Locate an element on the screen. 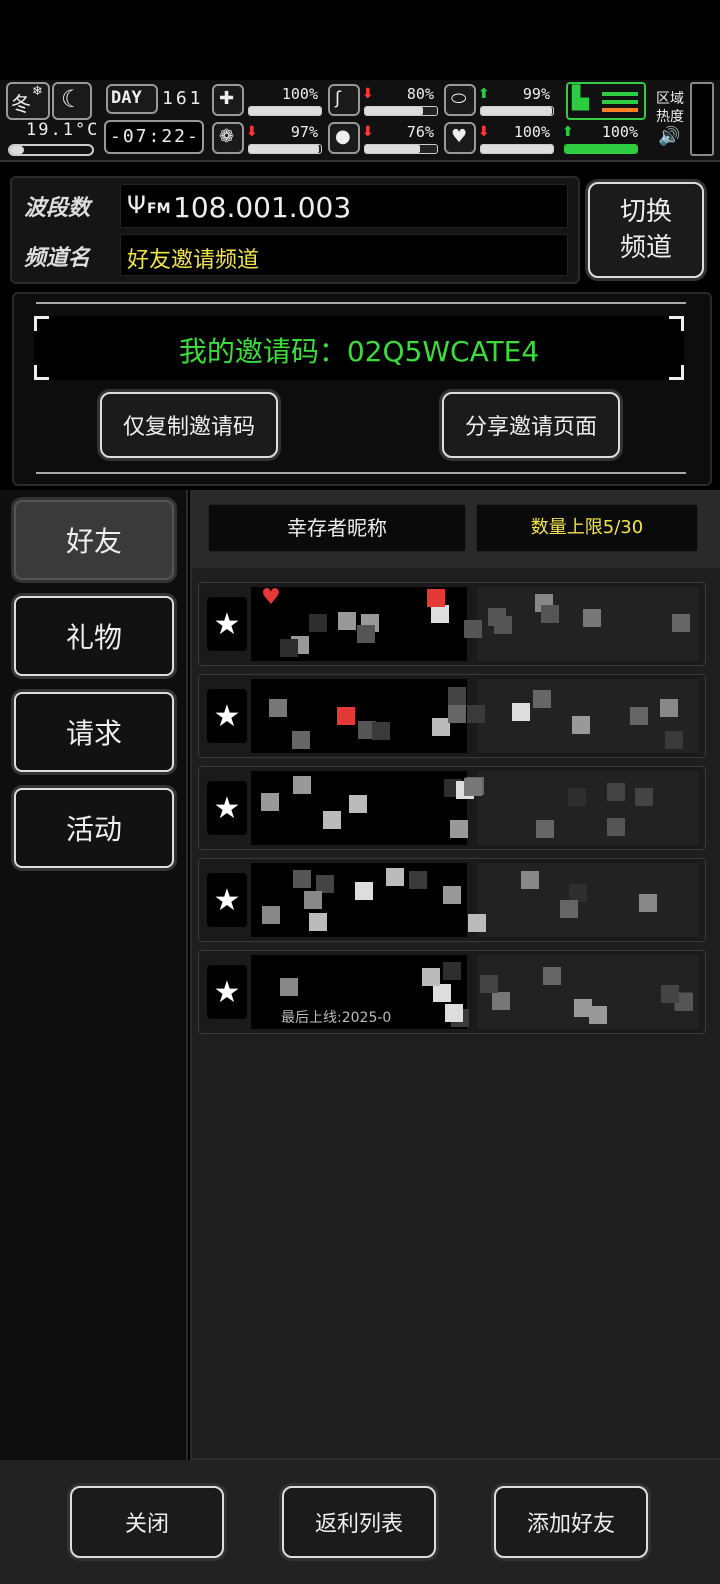 The width and height of the screenshot is (720, 1584). share-invite-page-button: 分享邀请页面 is located at coordinates (531, 425).